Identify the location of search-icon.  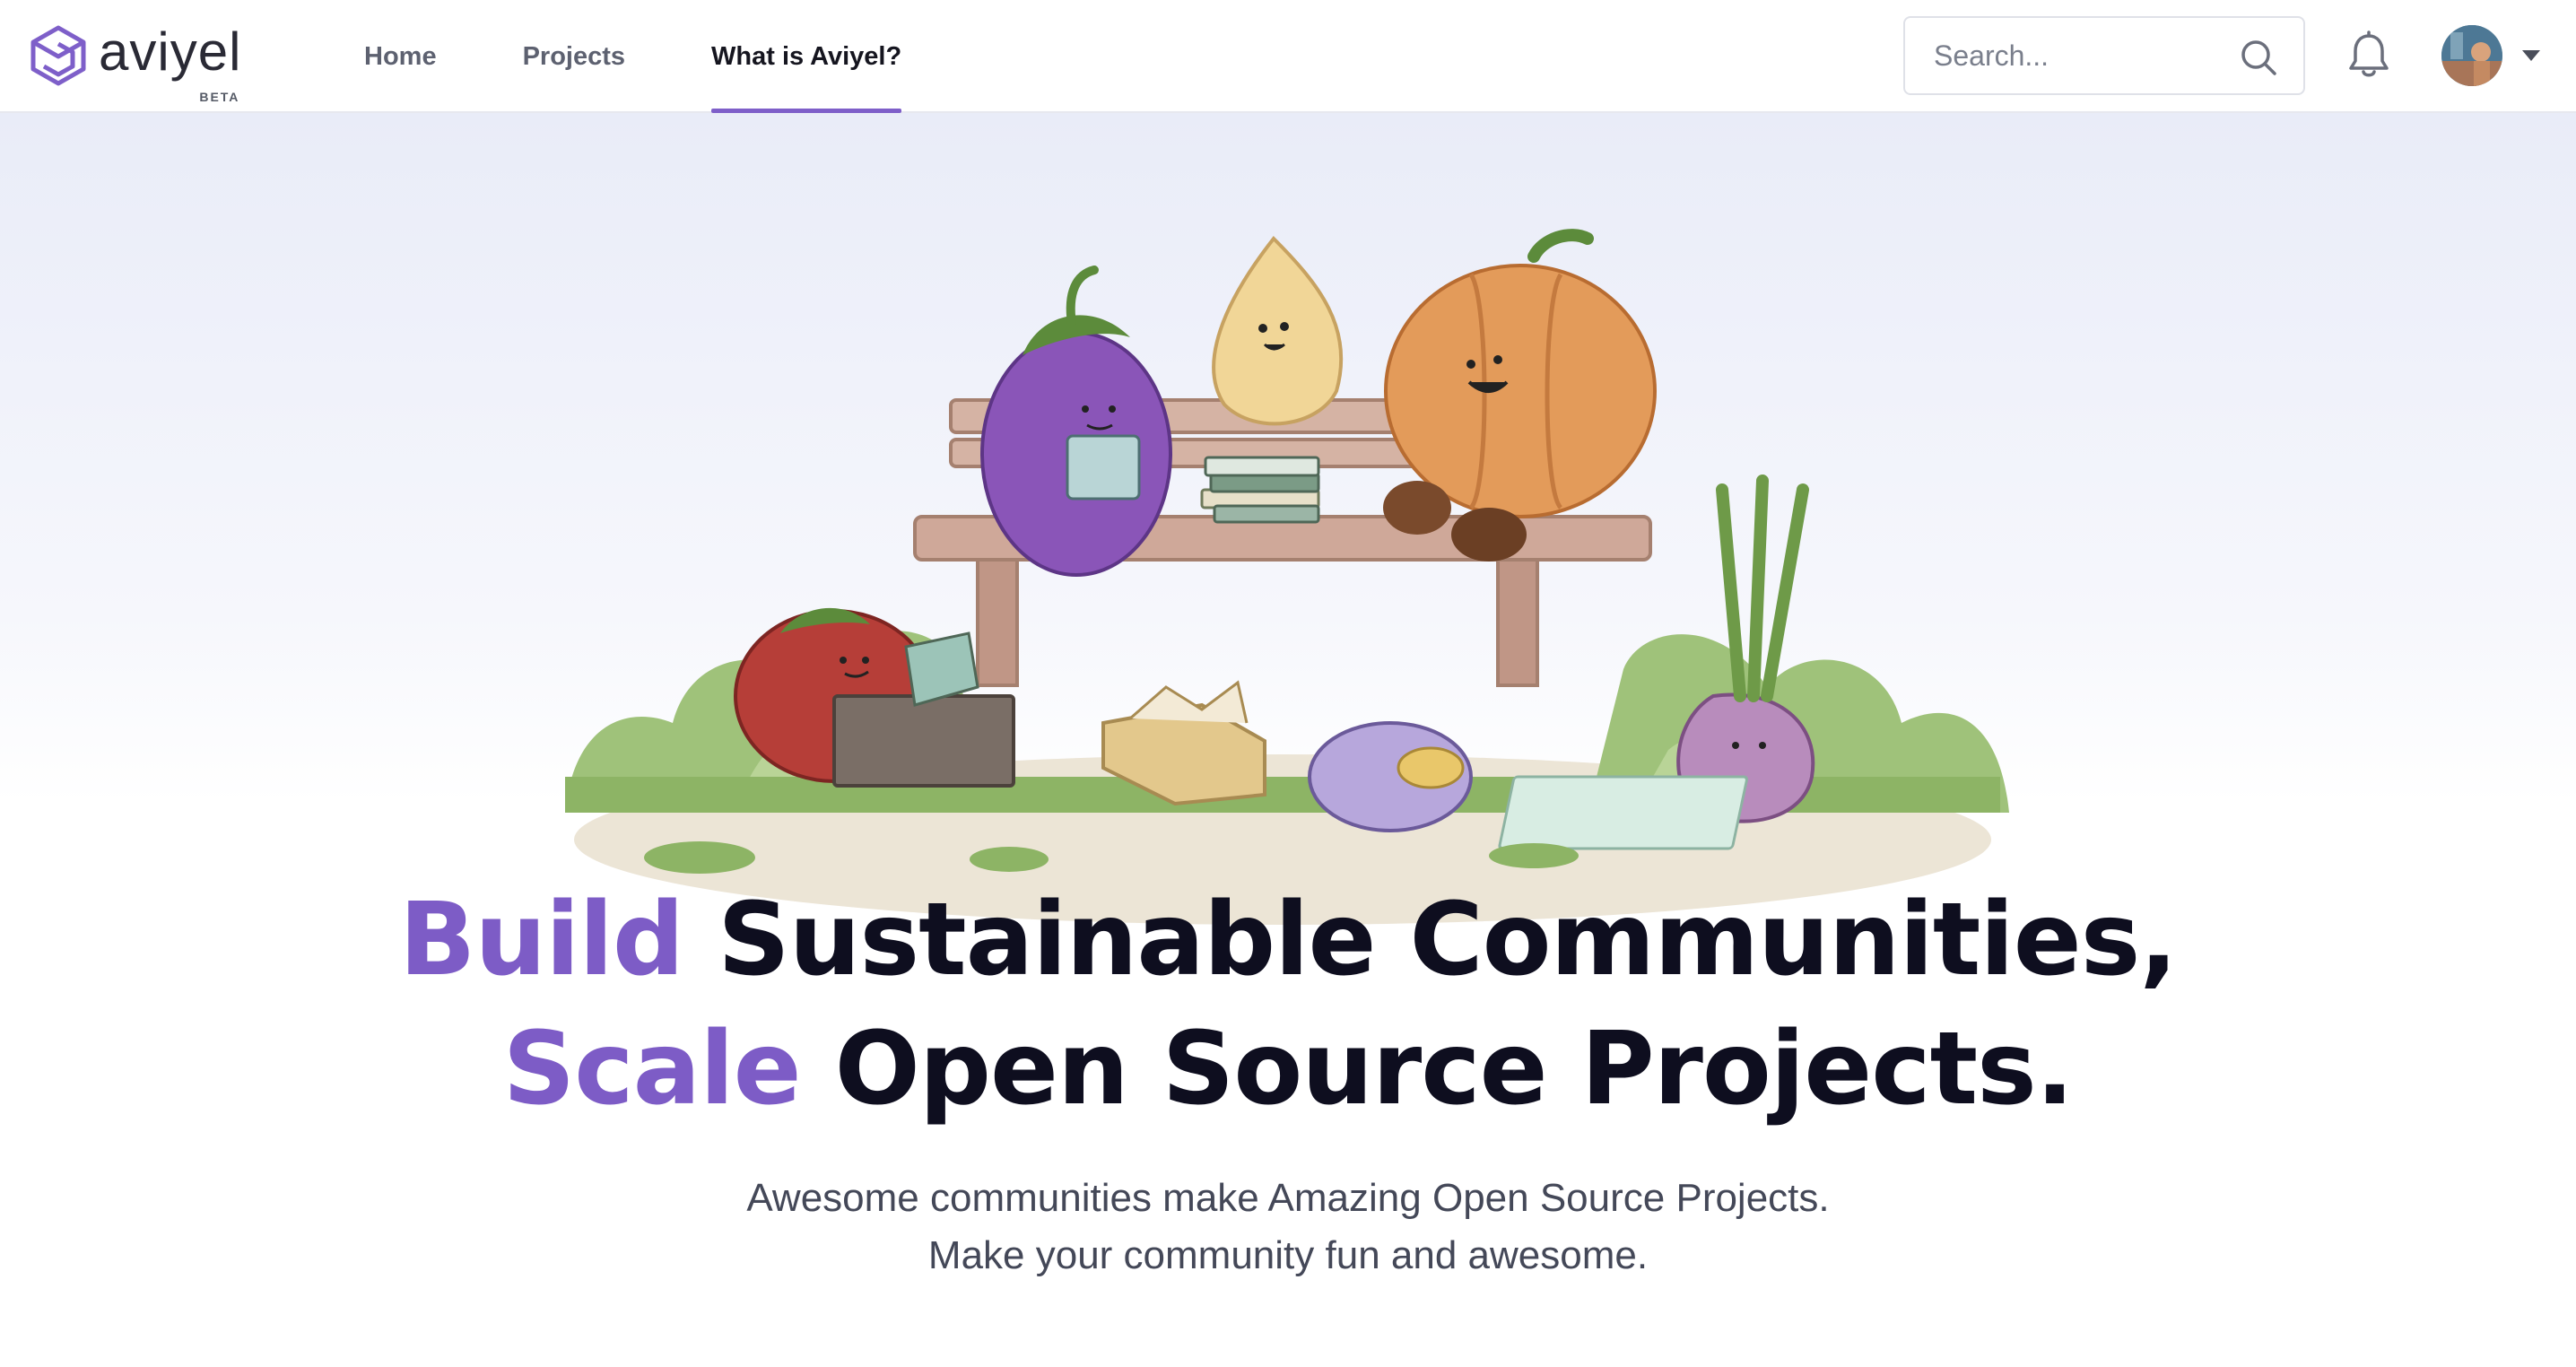
(2258, 57).